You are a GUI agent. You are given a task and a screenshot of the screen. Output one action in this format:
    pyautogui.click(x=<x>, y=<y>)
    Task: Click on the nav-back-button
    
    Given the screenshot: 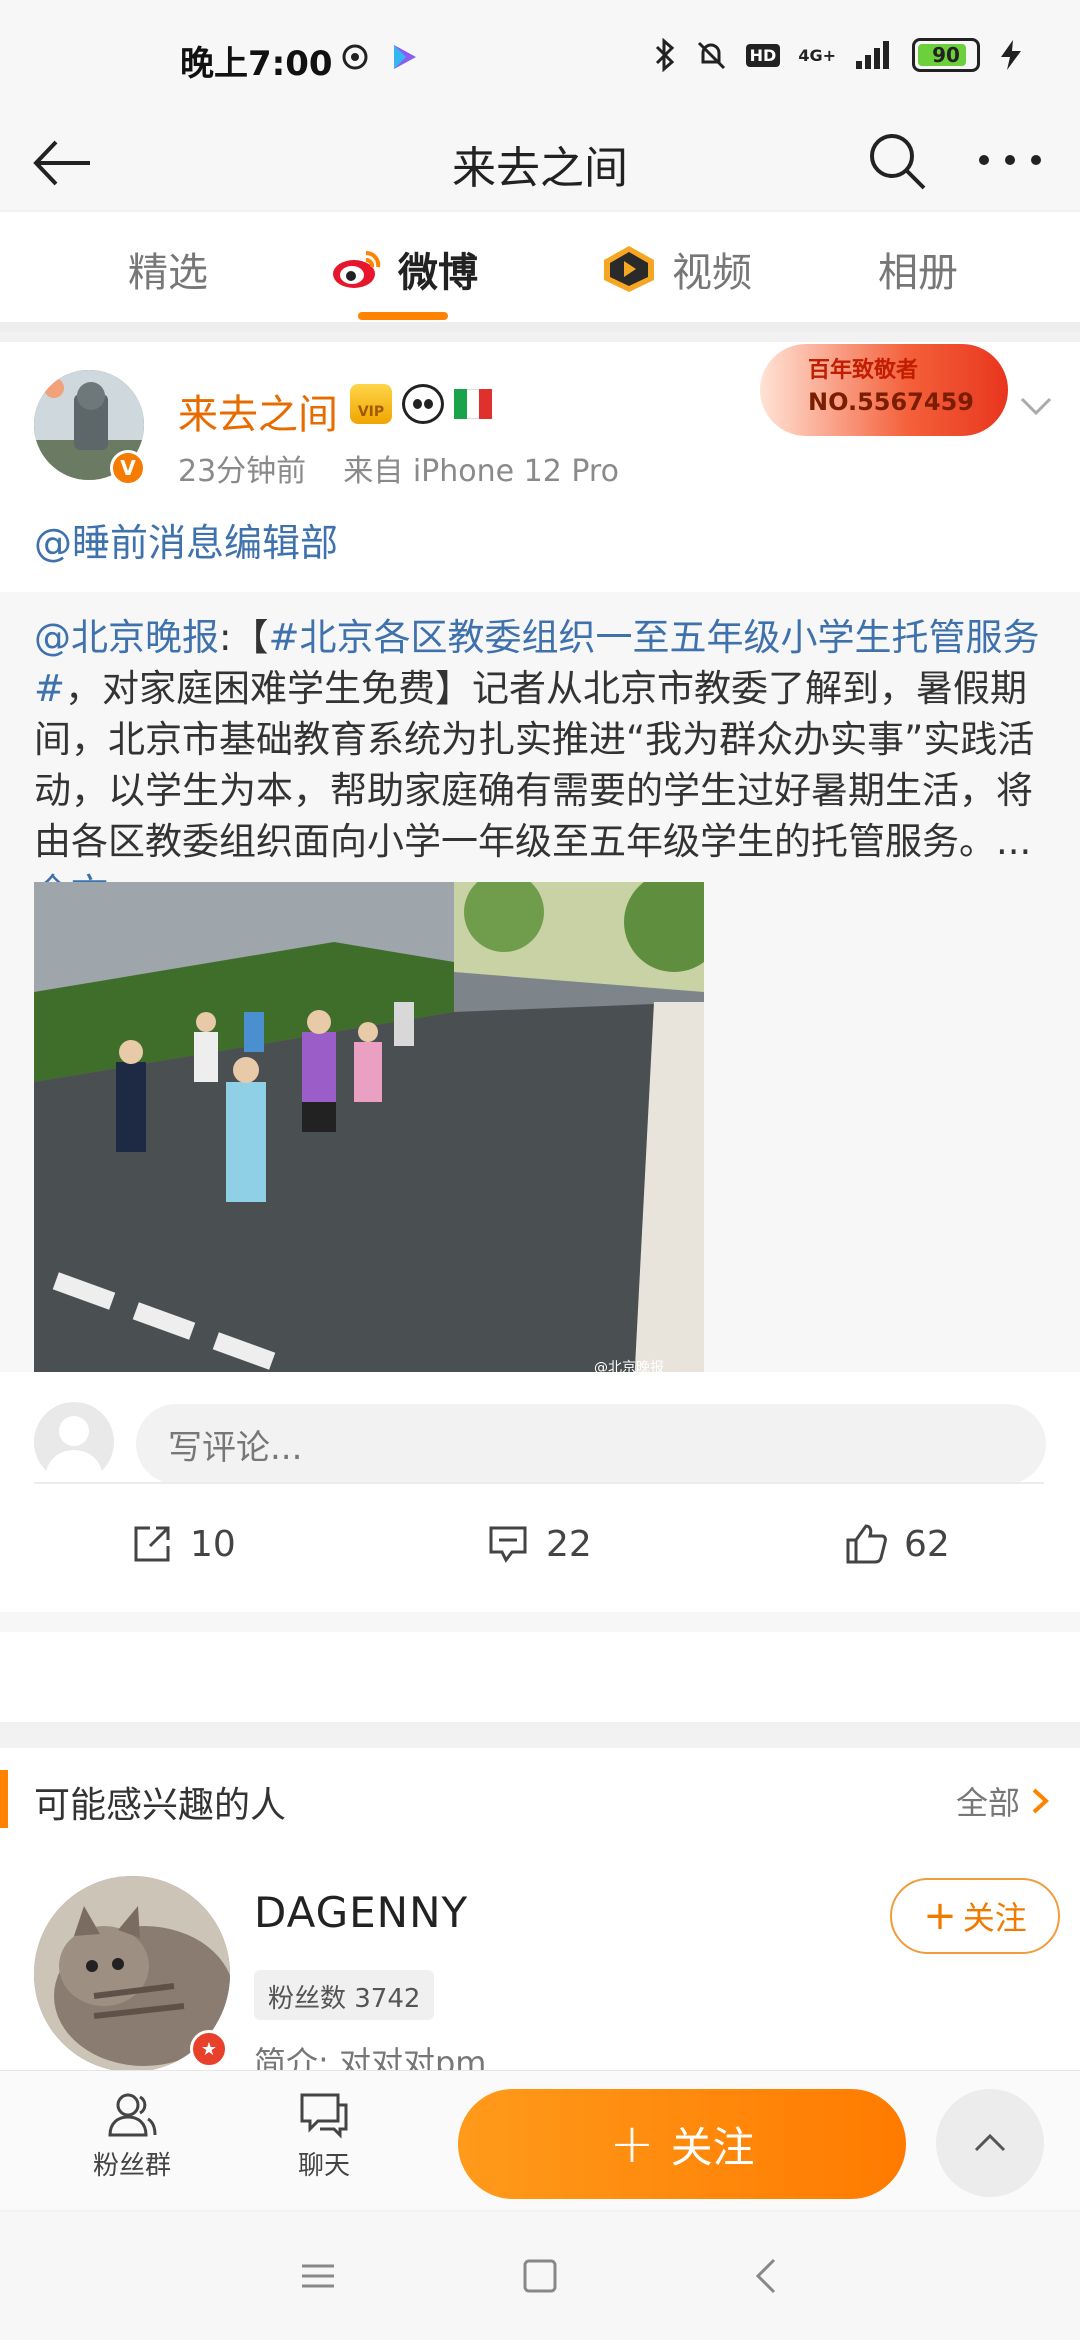 What is the action you would take?
    pyautogui.click(x=768, y=2276)
    